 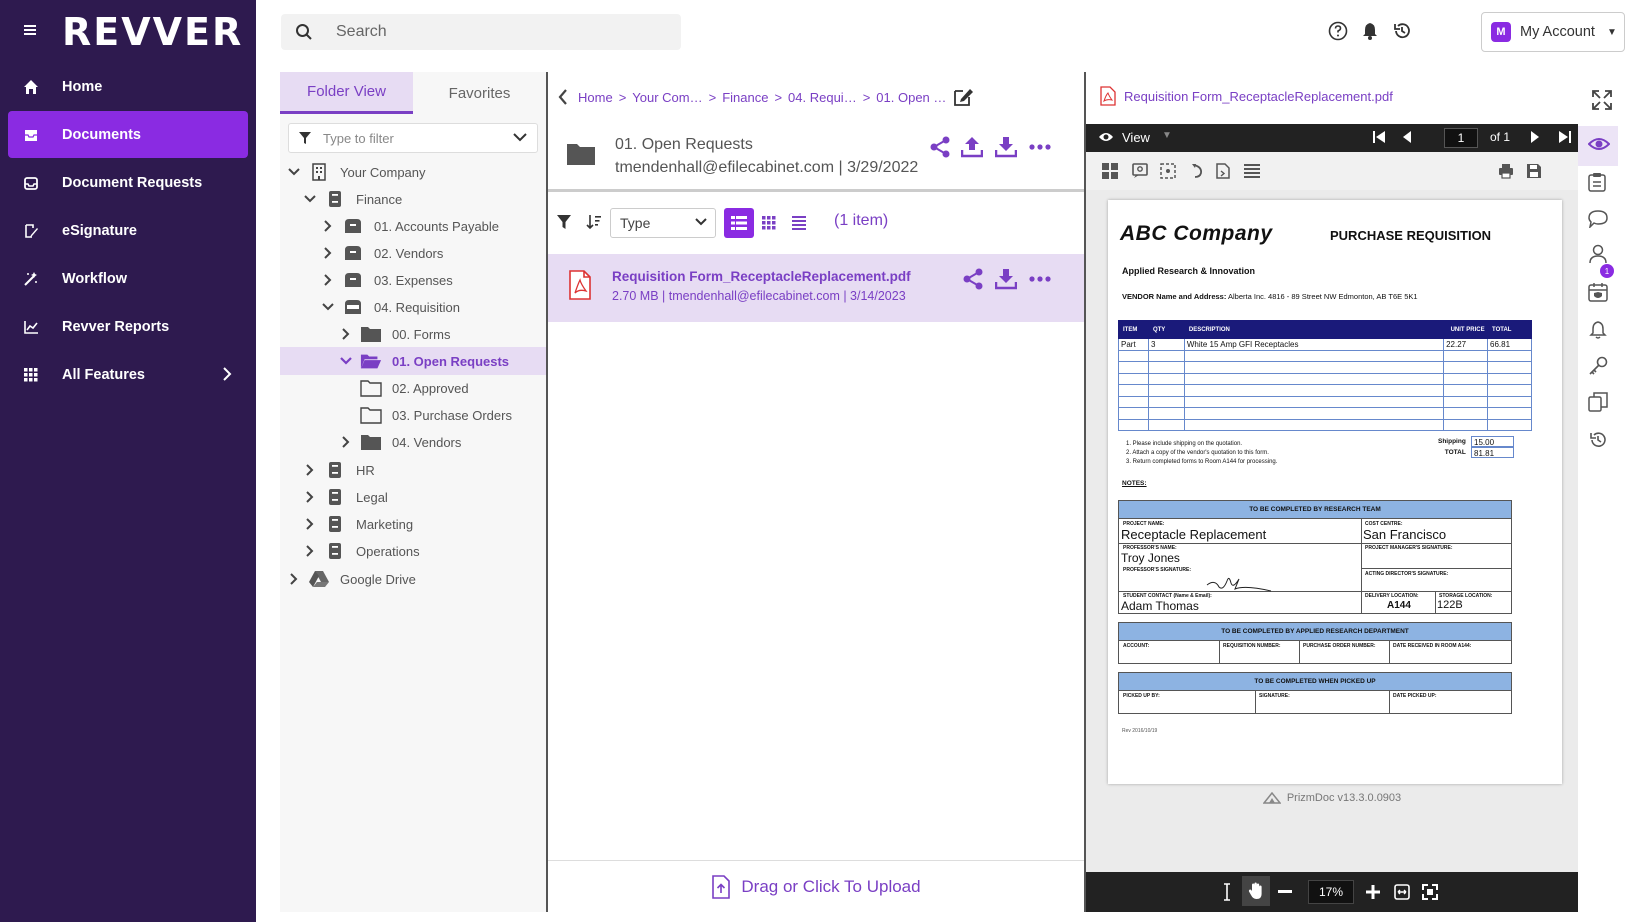 What do you see at coordinates (413, 138) in the screenshot?
I see `tree-filter-input` at bounding box center [413, 138].